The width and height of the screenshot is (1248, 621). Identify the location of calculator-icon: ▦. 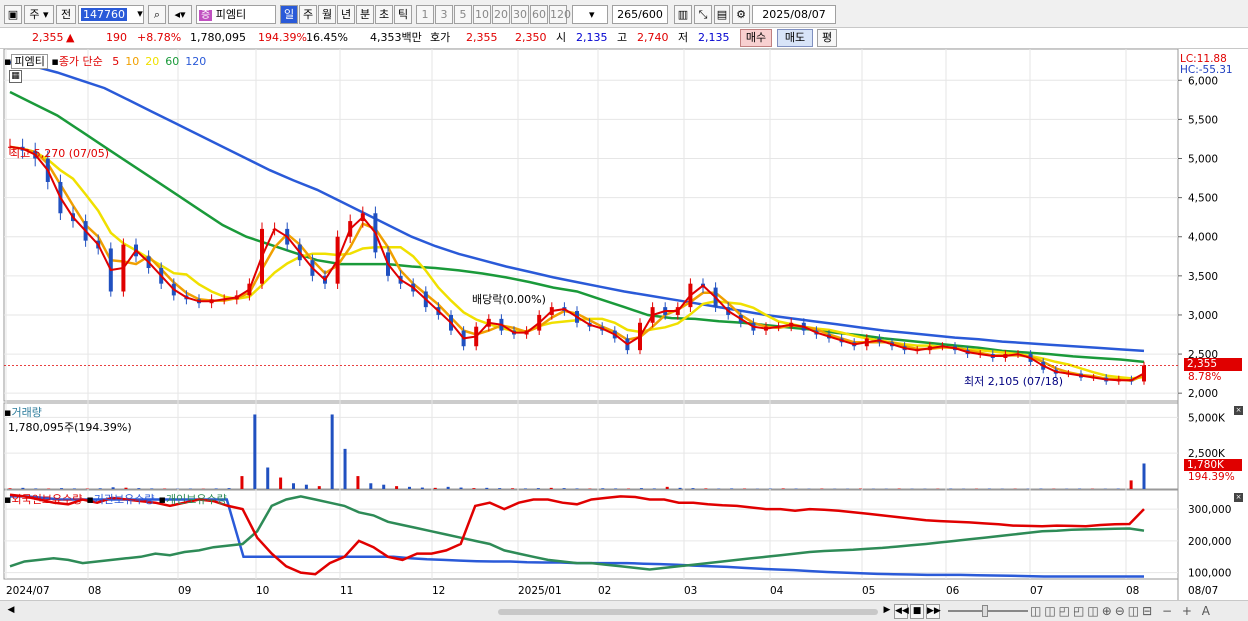
(15, 76).